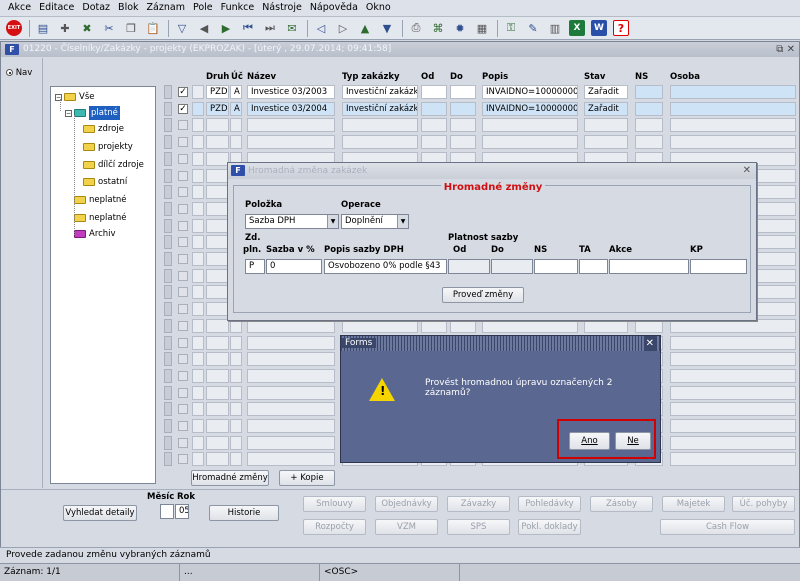 The height and width of the screenshot is (581, 800). I want to click on menu-item: Akce, so click(19, 8).